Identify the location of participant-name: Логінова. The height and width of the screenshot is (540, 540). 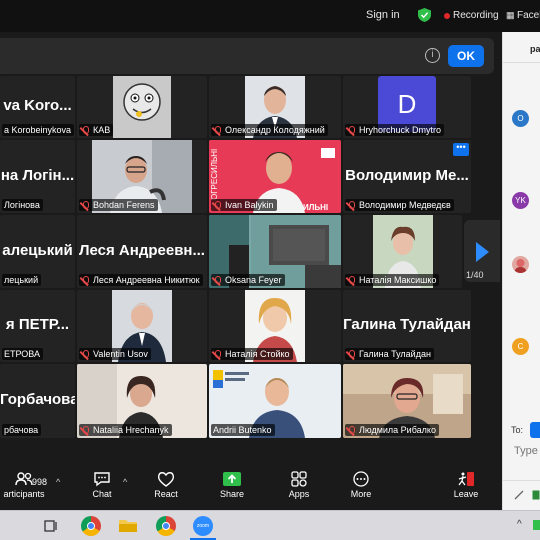
(22, 205).